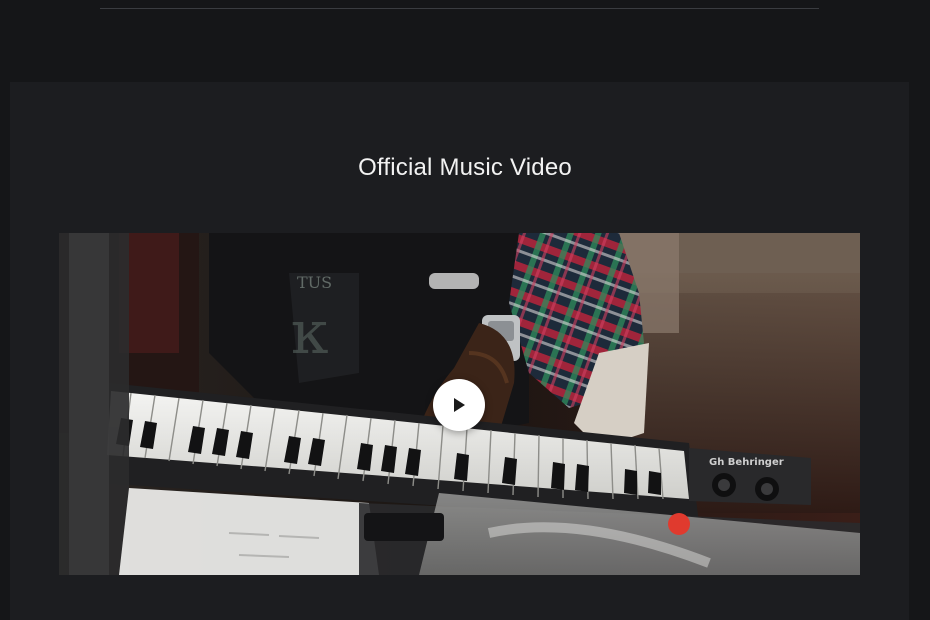 The height and width of the screenshot is (620, 930). I want to click on play-icon, so click(459, 405).